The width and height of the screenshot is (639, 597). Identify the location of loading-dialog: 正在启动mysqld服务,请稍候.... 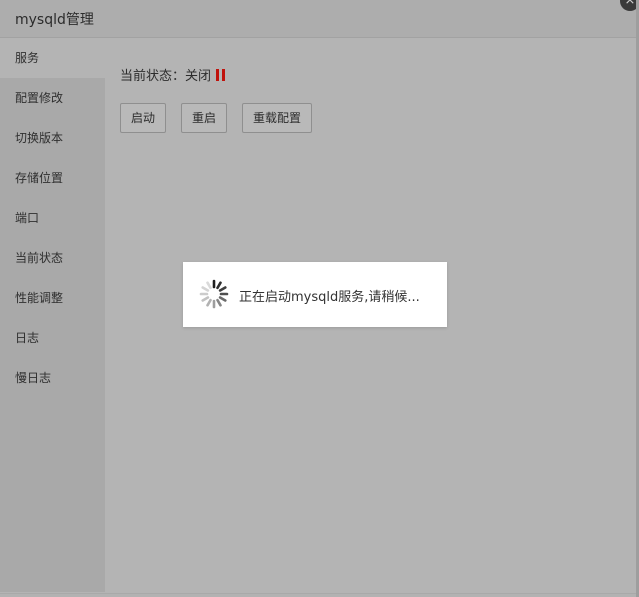
(315, 294).